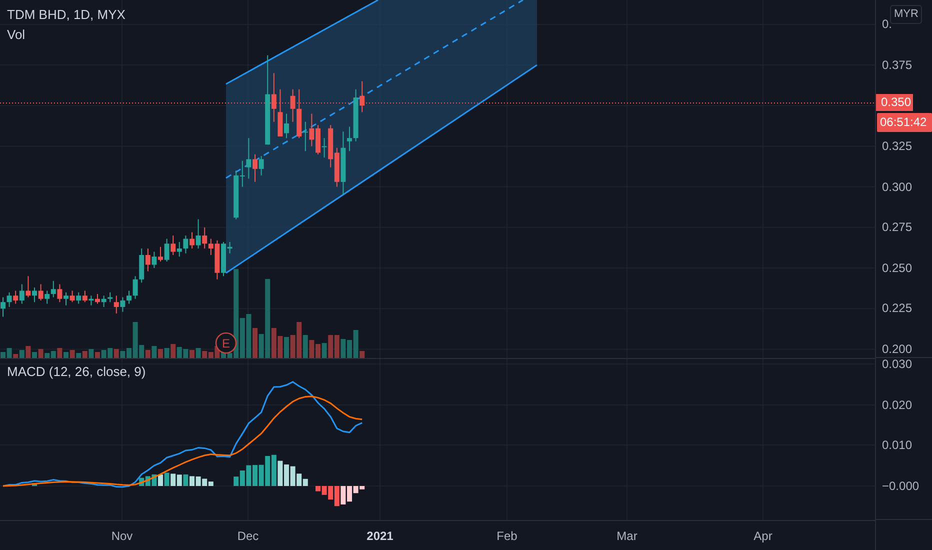  Describe the element at coordinates (897, 267) in the screenshot. I see `price-axis-label: 0.250` at that location.